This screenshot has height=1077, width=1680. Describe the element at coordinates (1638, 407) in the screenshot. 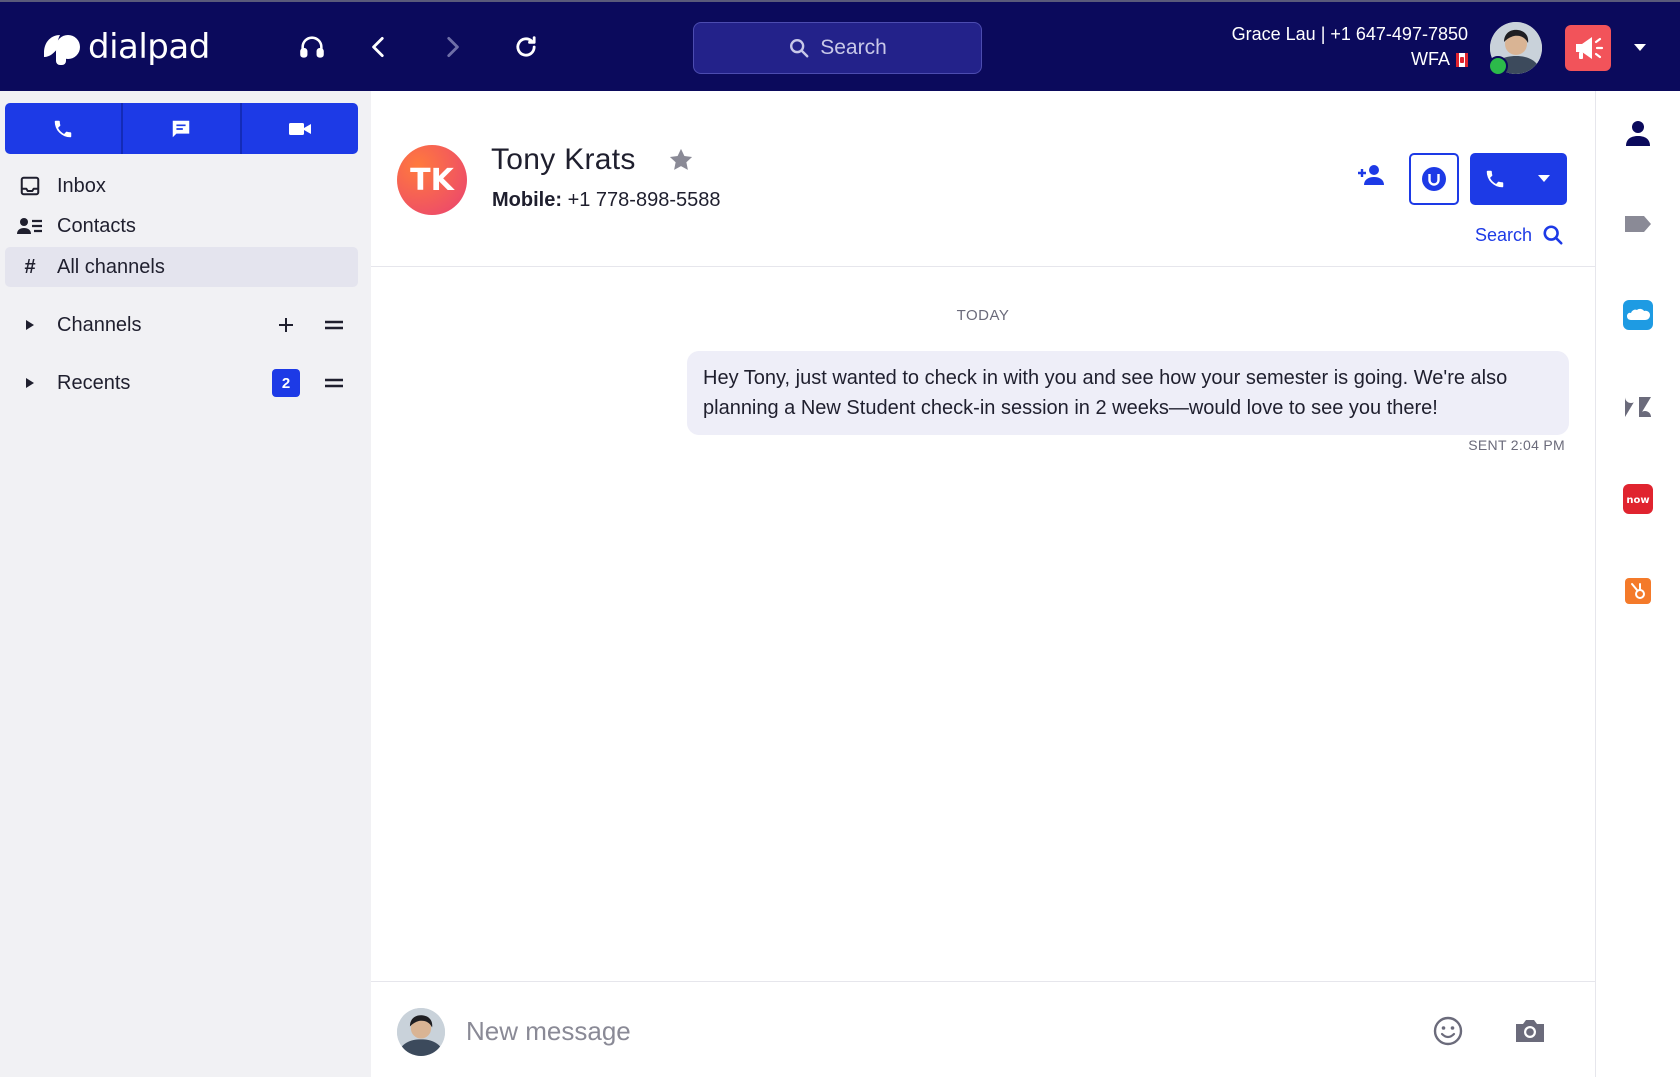

I see `zendesk-icon` at that location.